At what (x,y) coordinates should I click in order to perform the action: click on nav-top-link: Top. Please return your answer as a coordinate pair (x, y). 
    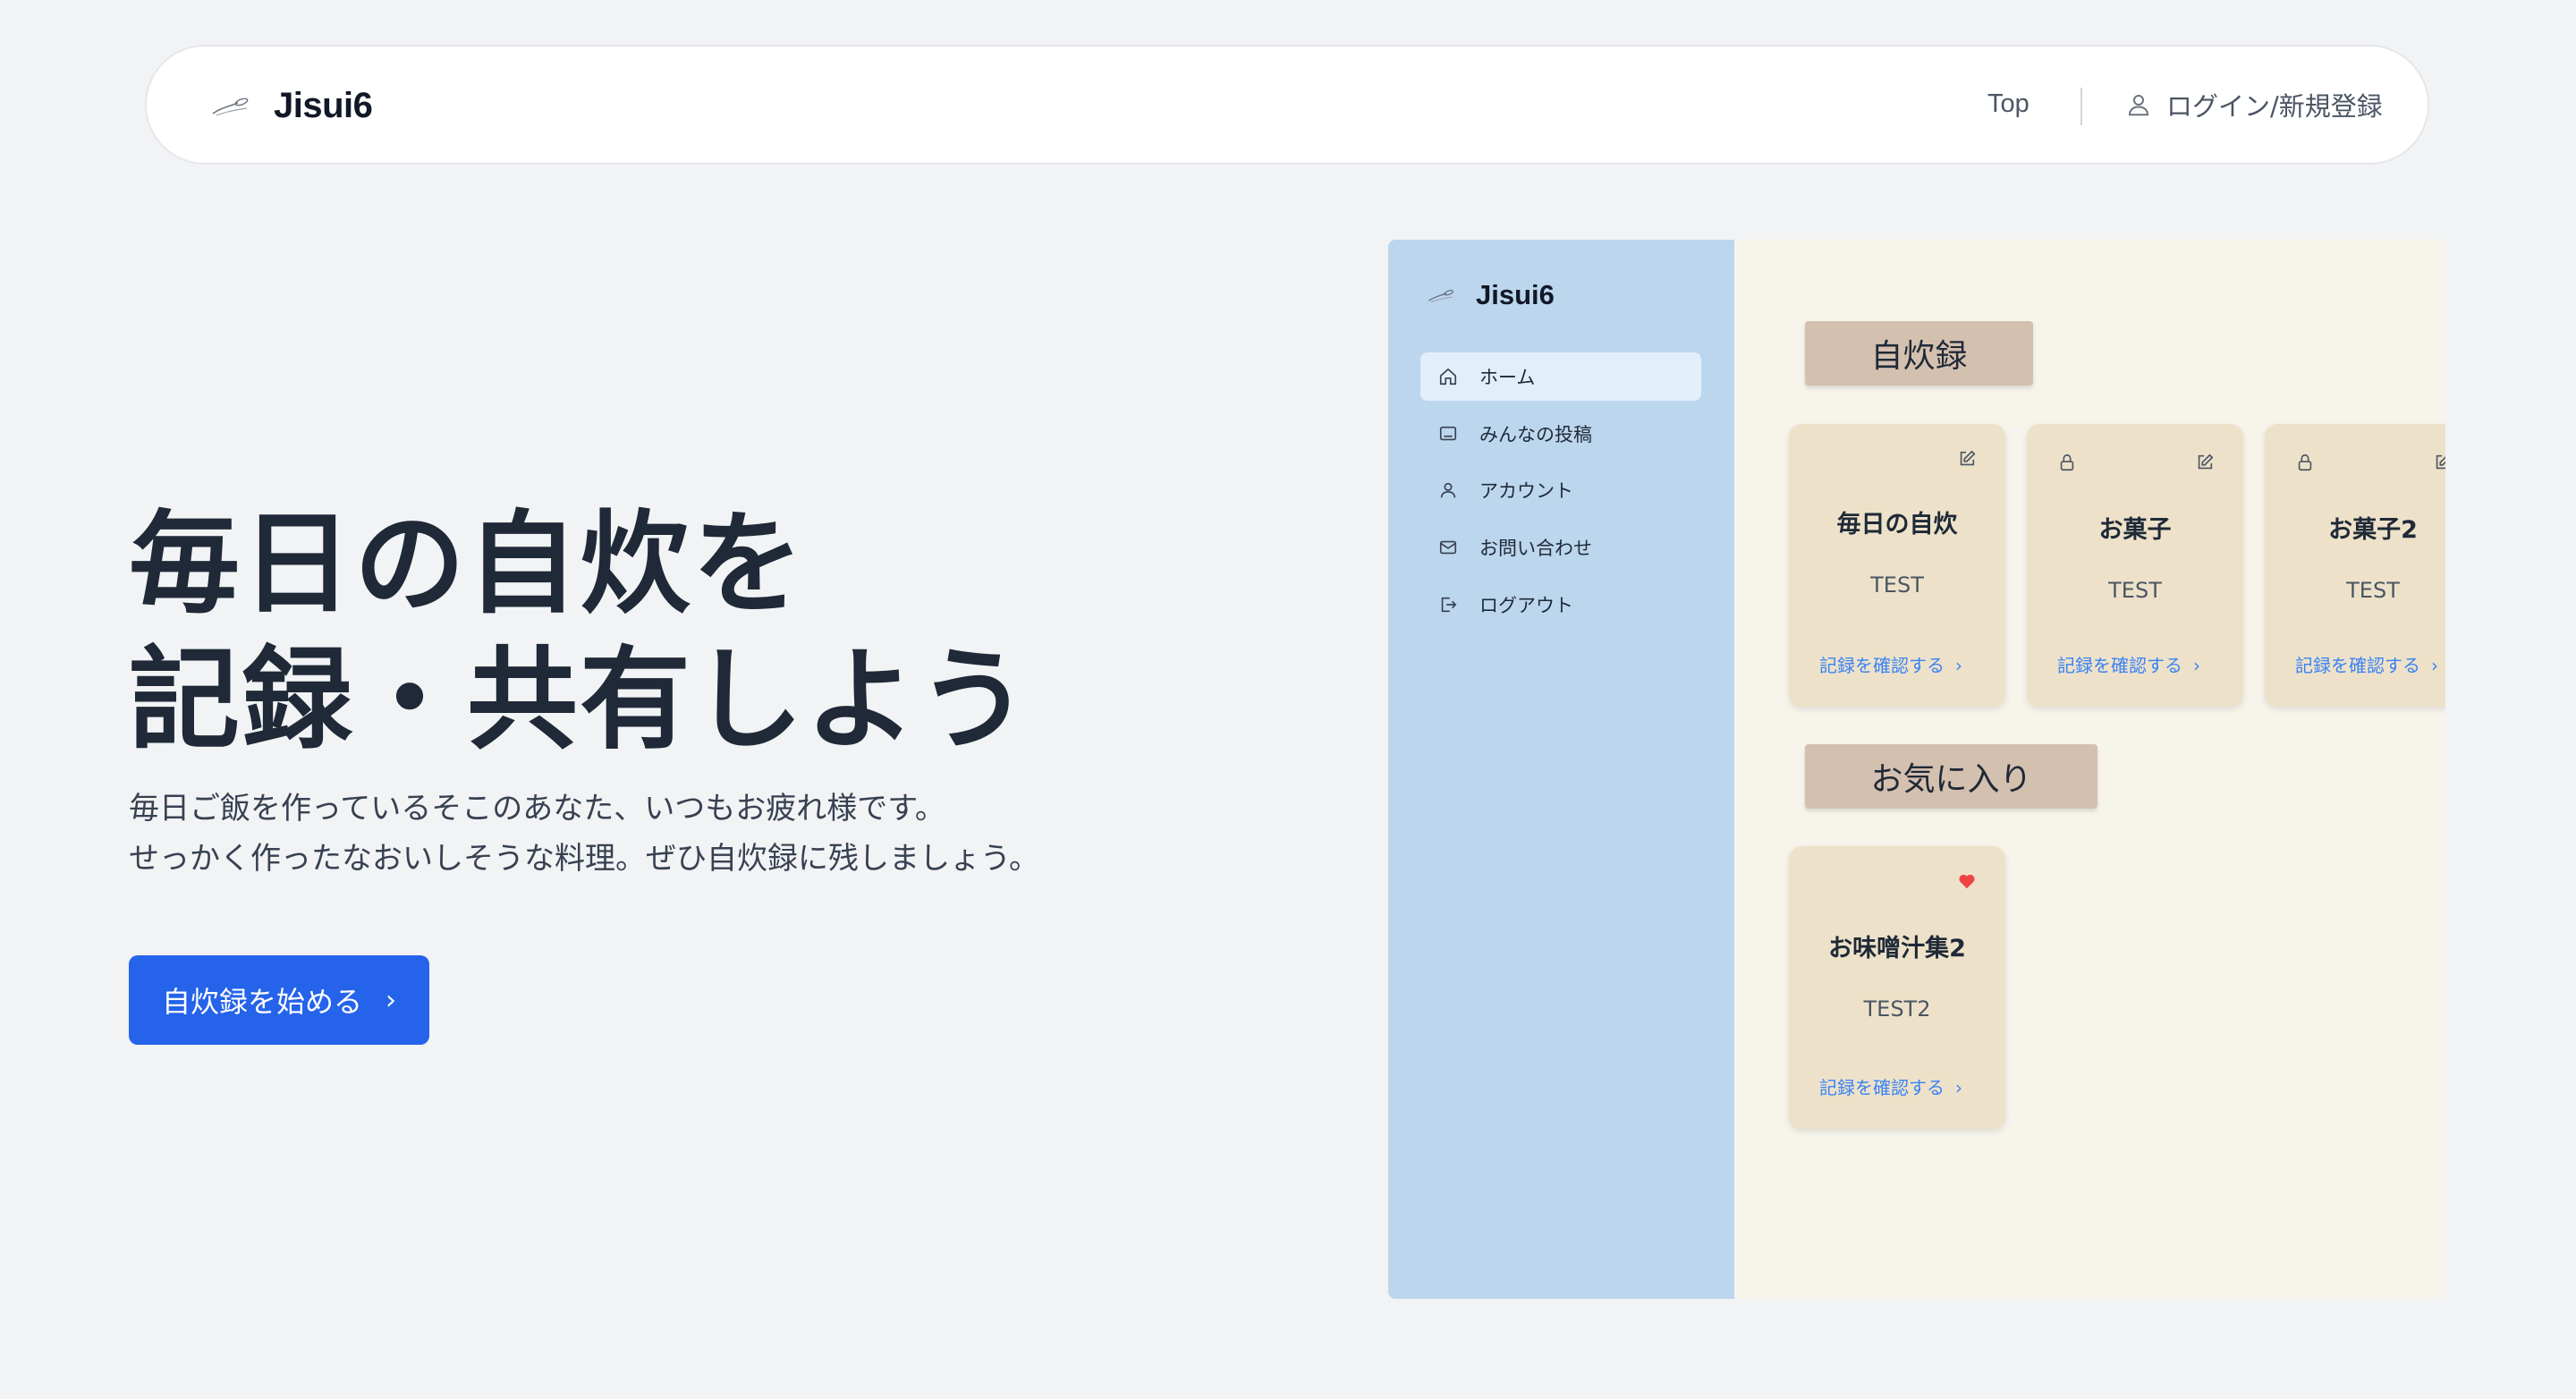
    Looking at the image, I should click on (2008, 104).